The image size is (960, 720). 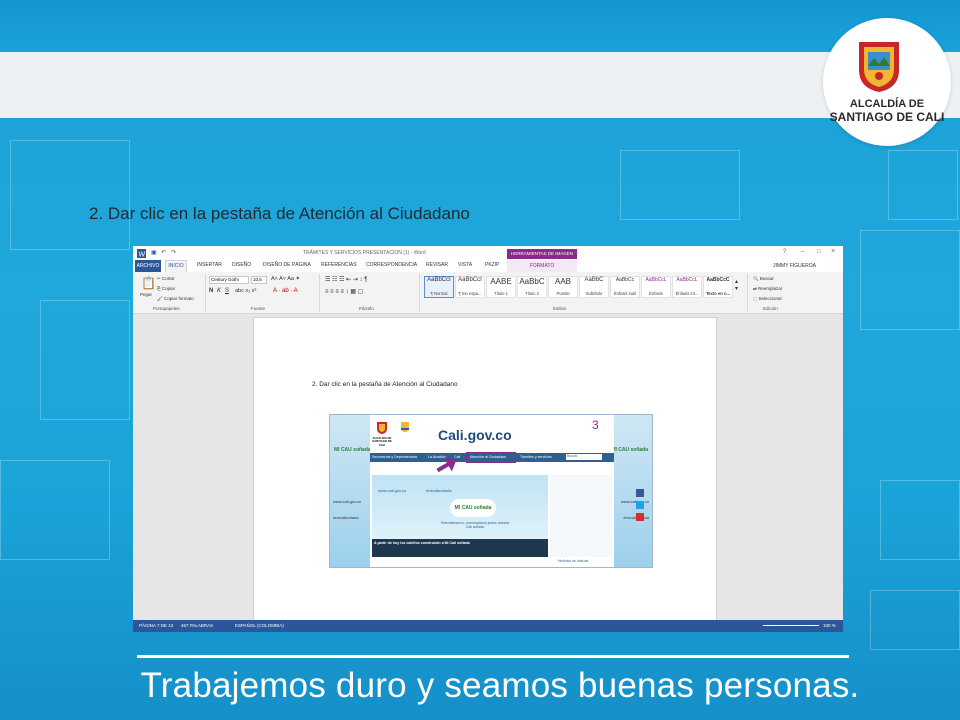 What do you see at coordinates (640, 493) in the screenshot?
I see `facebook-icon` at bounding box center [640, 493].